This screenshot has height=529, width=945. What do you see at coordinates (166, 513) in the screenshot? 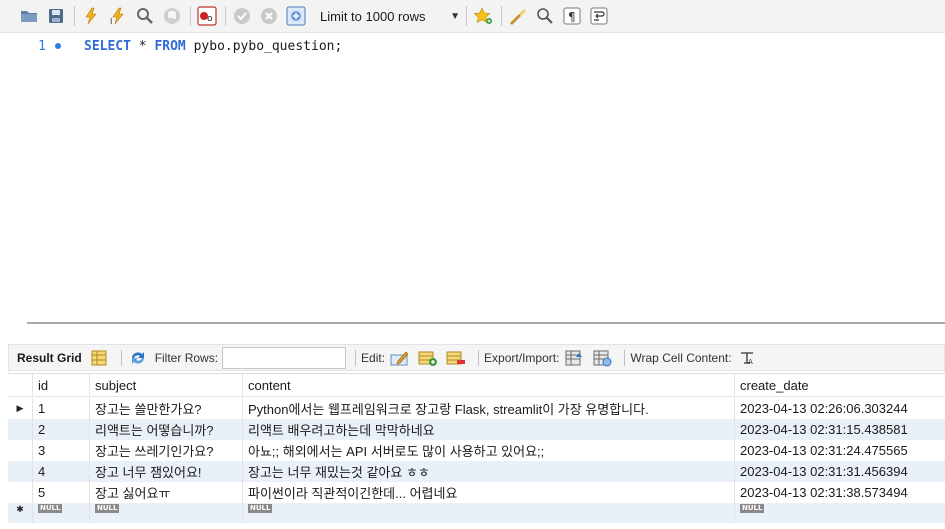
I see `cell-subject: NULL` at bounding box center [166, 513].